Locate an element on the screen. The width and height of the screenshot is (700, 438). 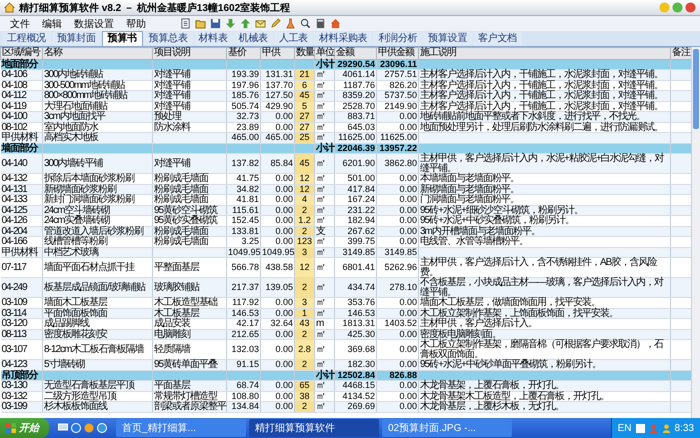
folder-icon is located at coordinates (200, 23).